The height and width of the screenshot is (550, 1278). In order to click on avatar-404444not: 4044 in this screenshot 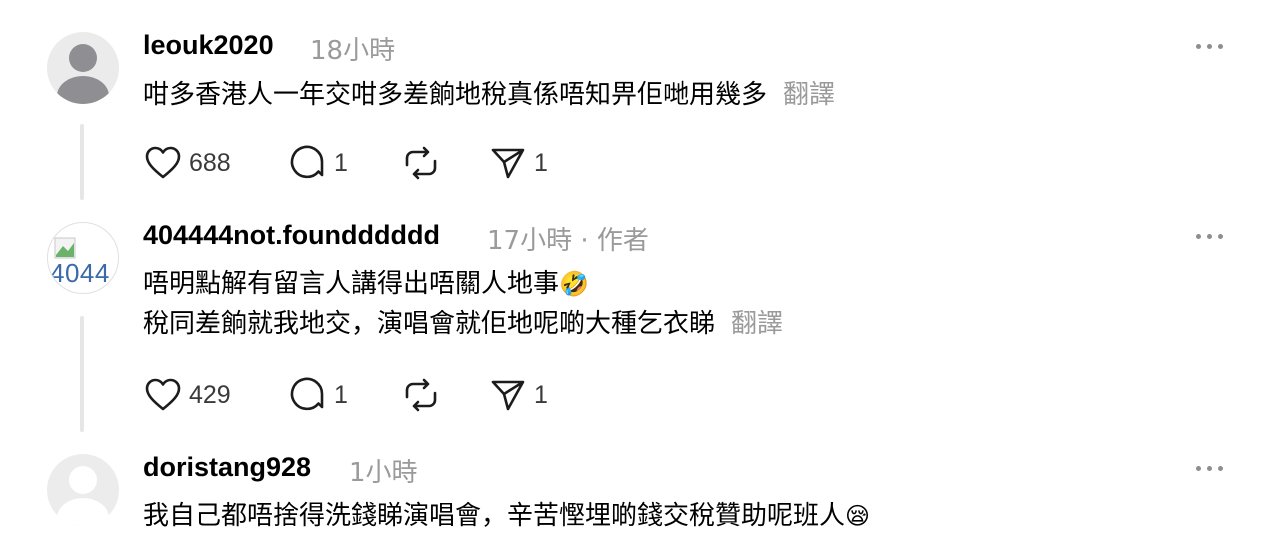, I will do `click(83, 258)`.